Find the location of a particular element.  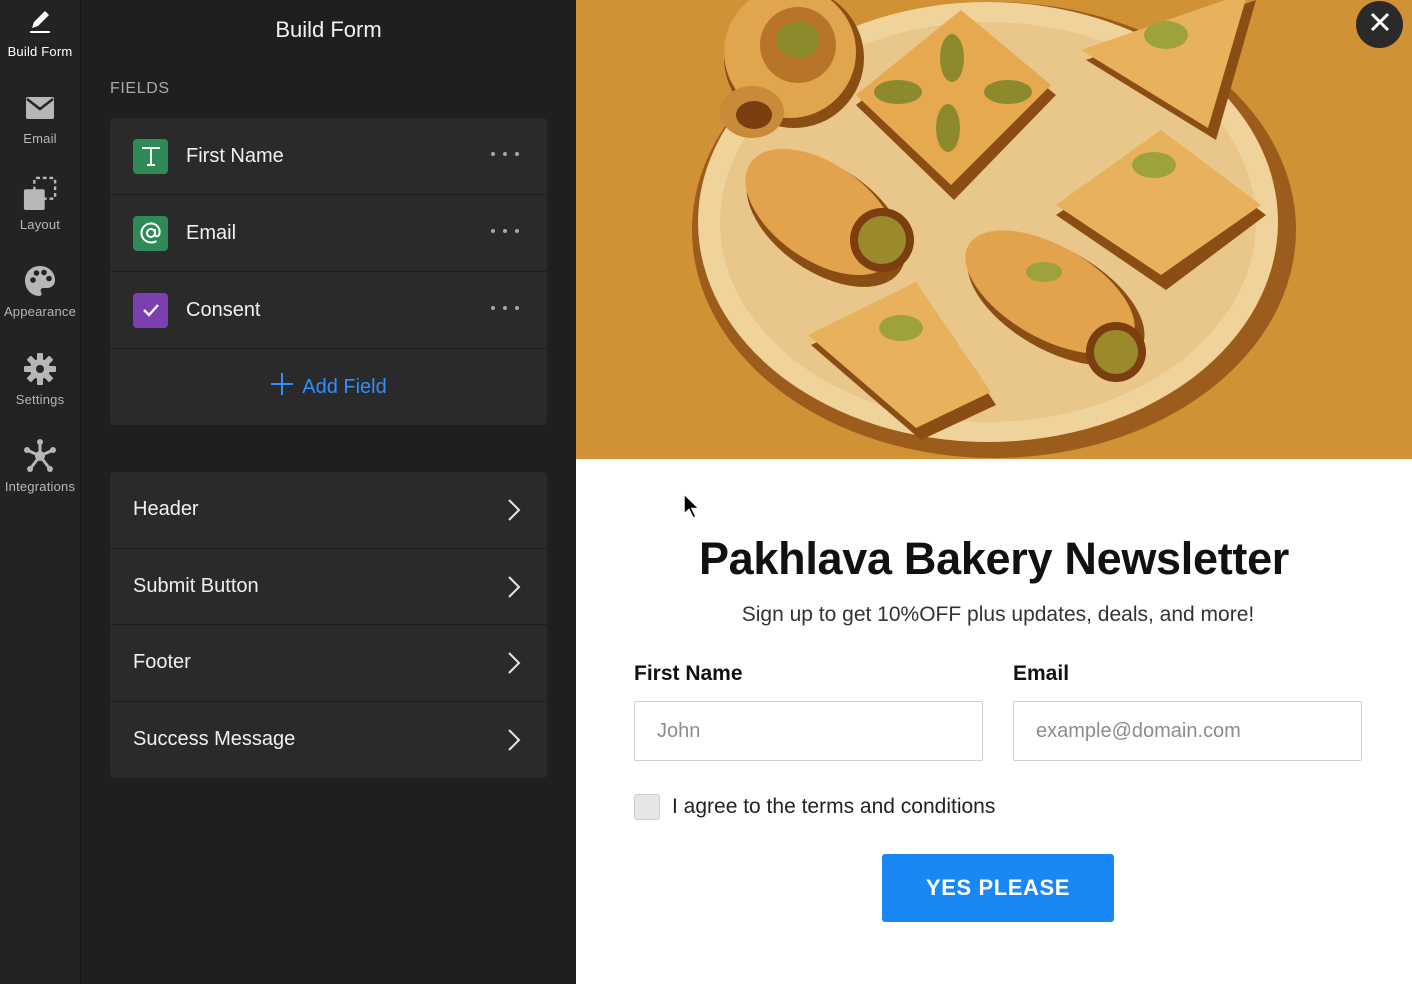

fields-heading: FIELDS is located at coordinates (140, 88).